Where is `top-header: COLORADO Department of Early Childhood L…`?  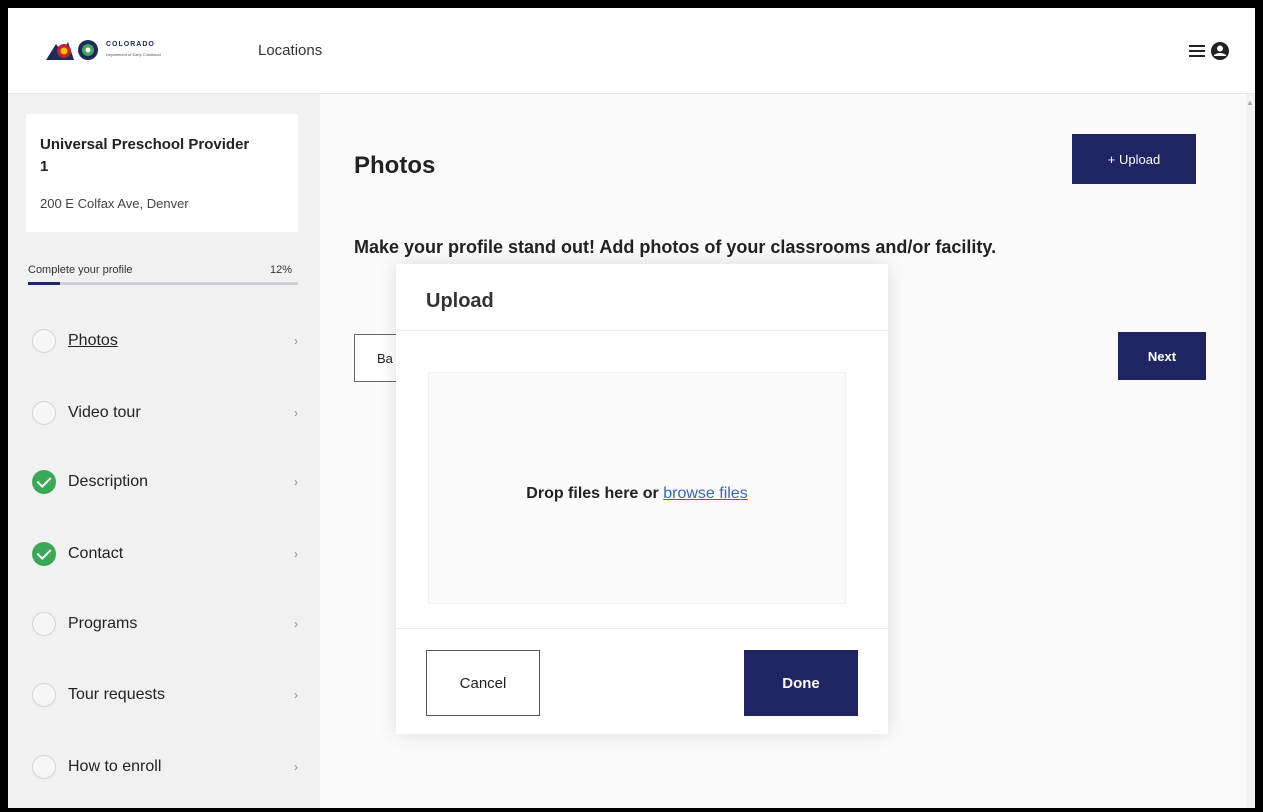
top-header: COLORADO Department of Early Childhood L… is located at coordinates (631, 51).